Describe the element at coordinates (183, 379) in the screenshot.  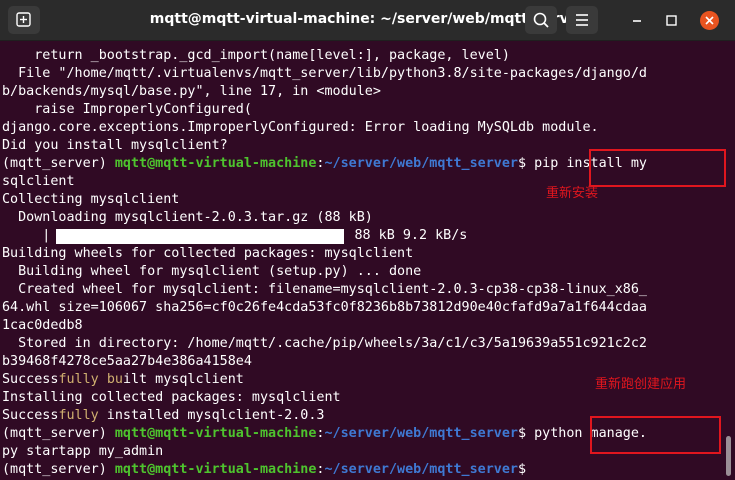
I see `success-text: ilt mysqlclient` at that location.